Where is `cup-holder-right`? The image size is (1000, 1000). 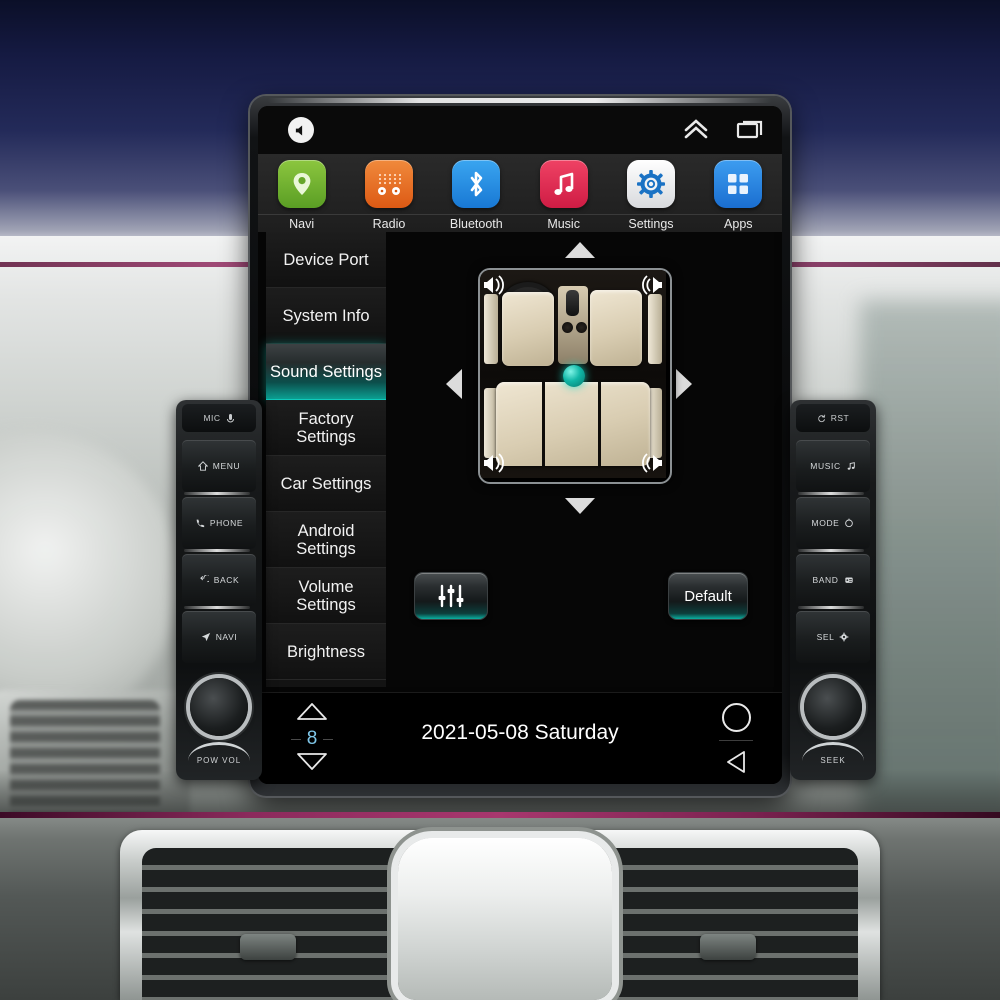
cup-holder-right is located at coordinates (581, 327).